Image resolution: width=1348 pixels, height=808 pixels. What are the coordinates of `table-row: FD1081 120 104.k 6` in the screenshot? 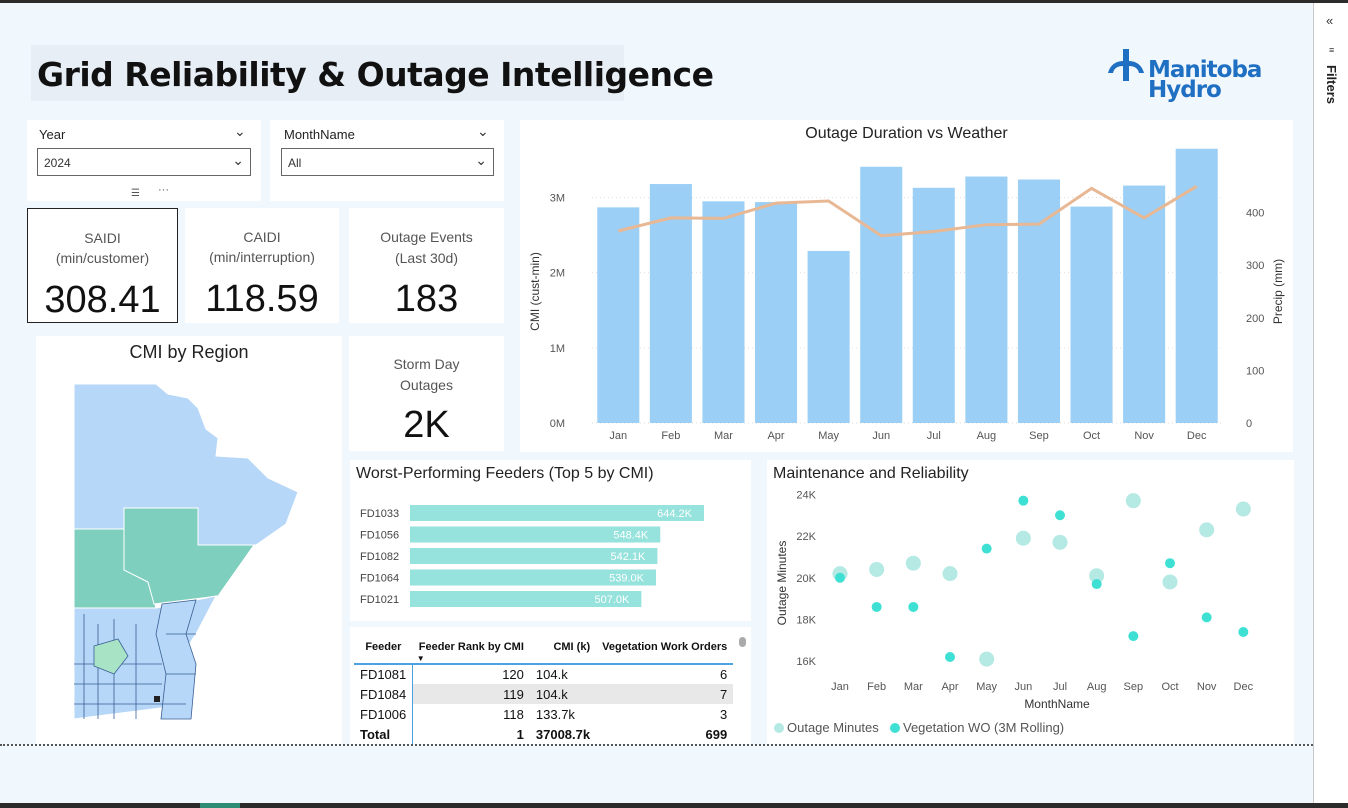 It's located at (543, 674).